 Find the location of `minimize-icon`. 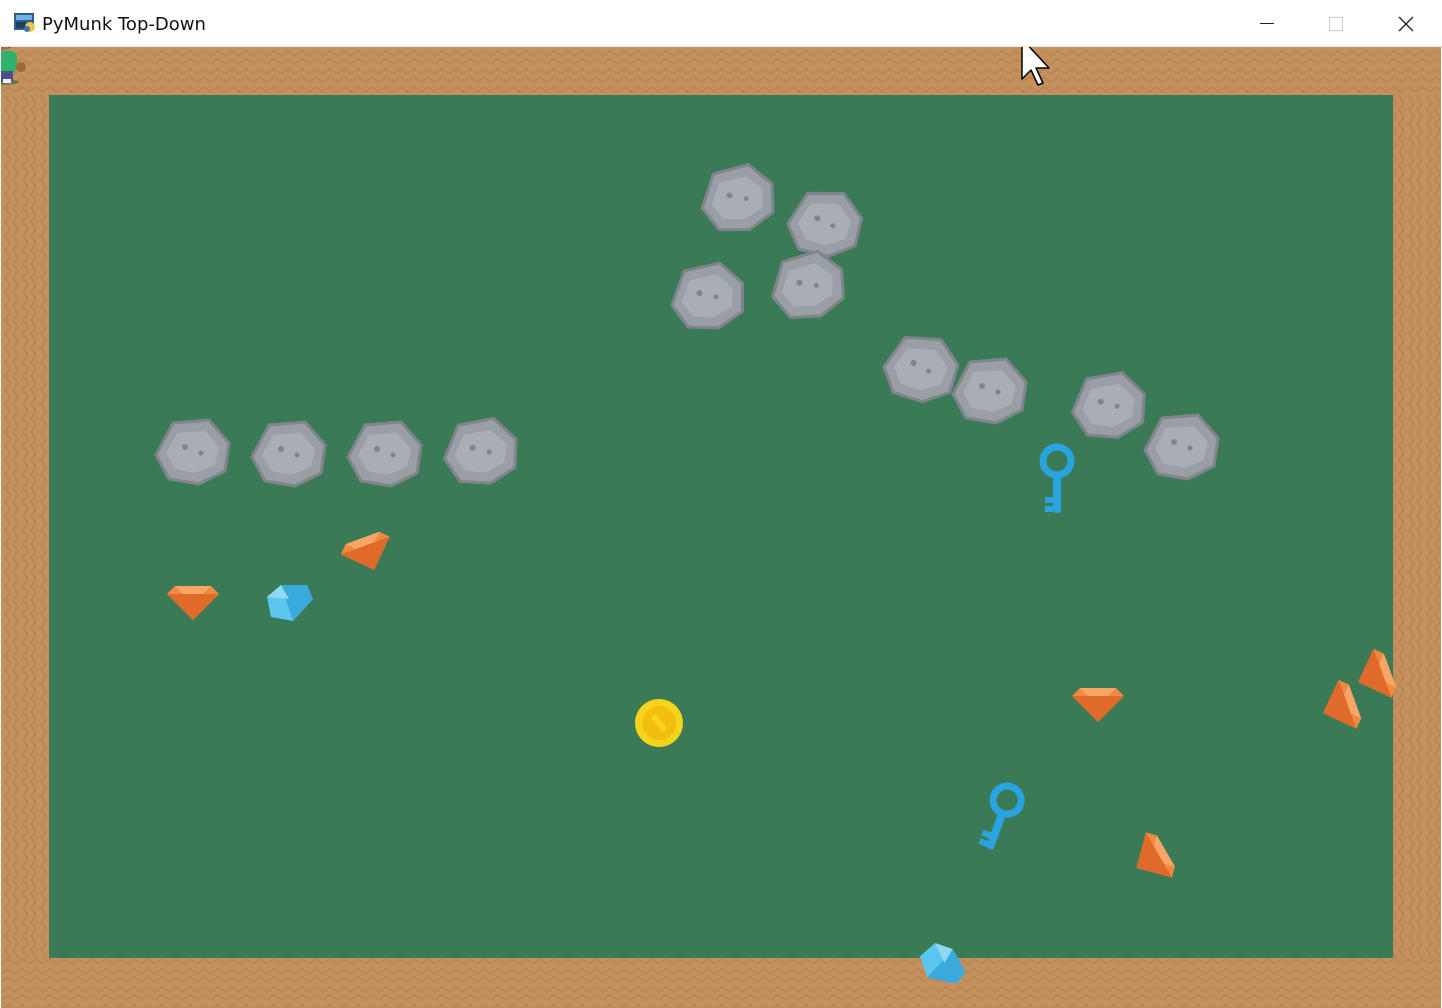

minimize-icon is located at coordinates (1267, 23).